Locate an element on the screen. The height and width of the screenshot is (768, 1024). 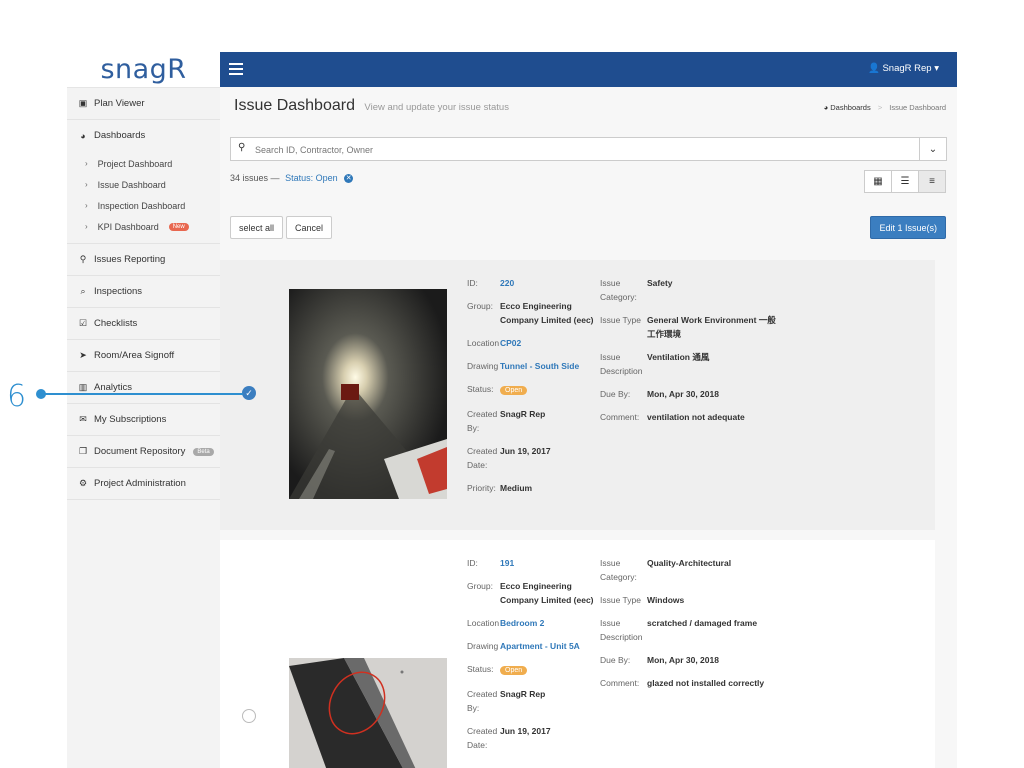
sidebar-item-issues-reporting: ⚲ Issues Reporting is located at coordinates (143, 260).